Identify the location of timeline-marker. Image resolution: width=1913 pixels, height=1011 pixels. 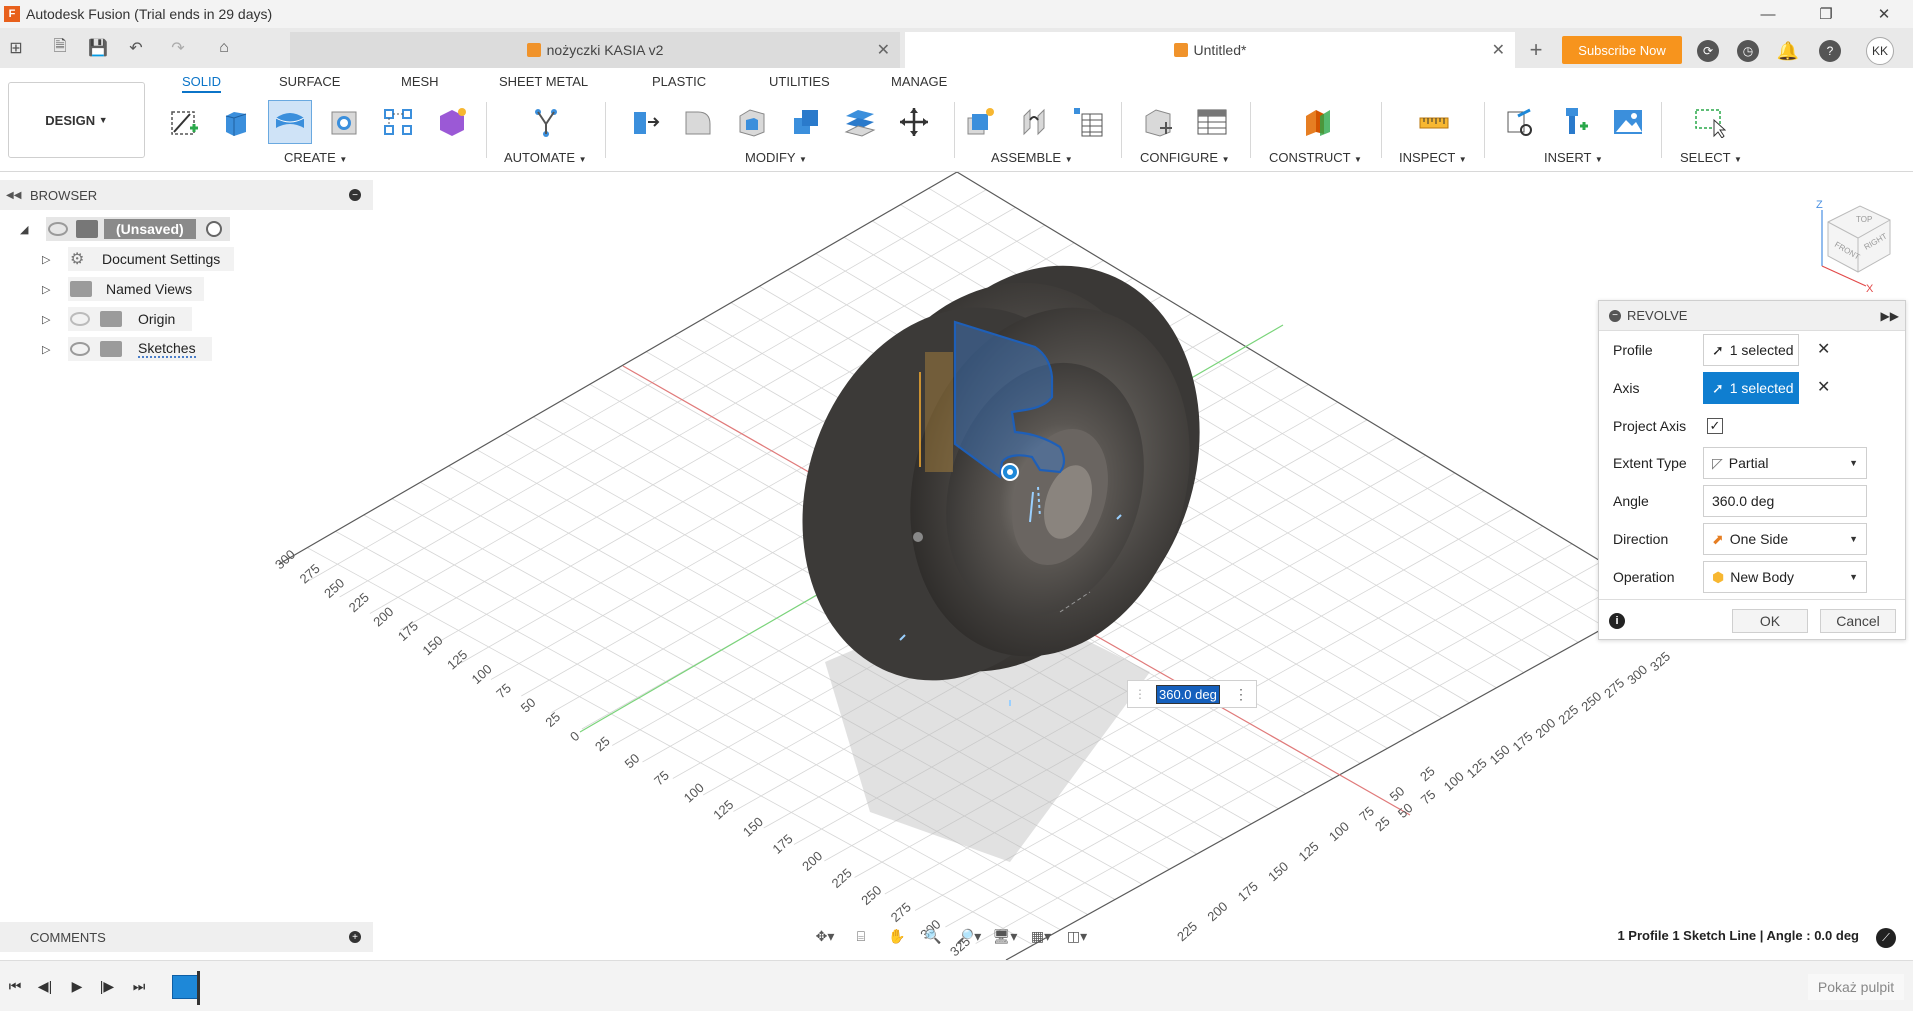
(198, 988).